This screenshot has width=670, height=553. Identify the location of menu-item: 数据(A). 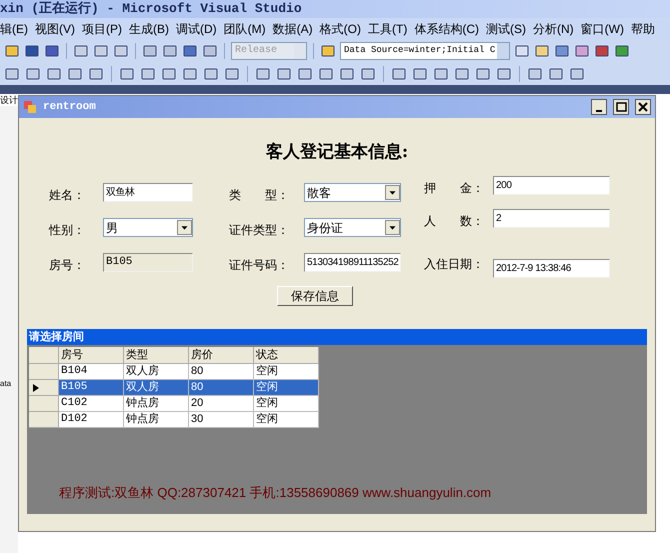
(292, 29).